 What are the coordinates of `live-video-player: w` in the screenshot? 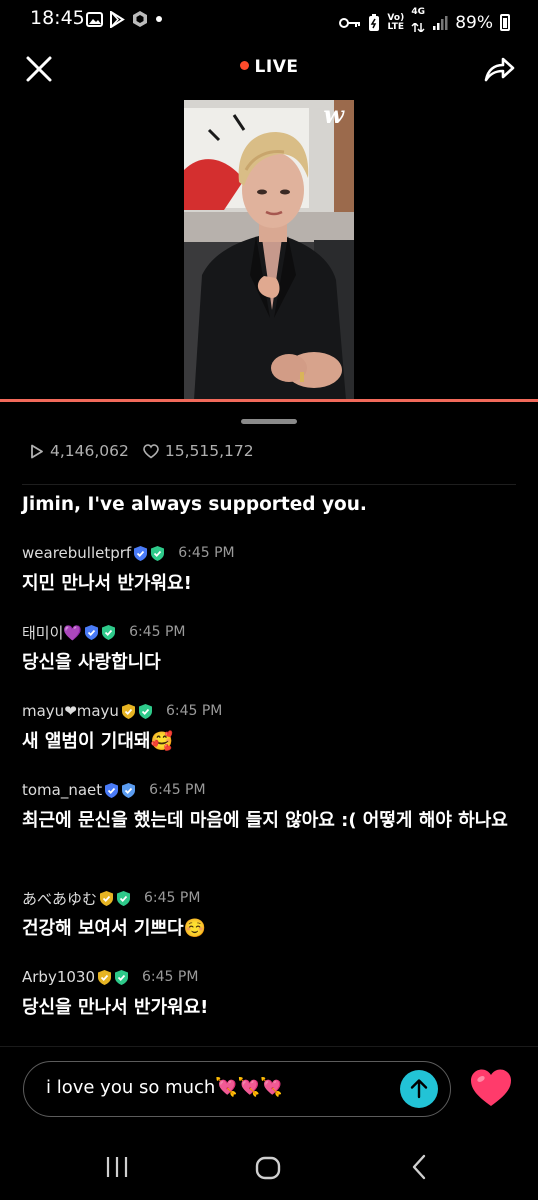 It's located at (269, 250).